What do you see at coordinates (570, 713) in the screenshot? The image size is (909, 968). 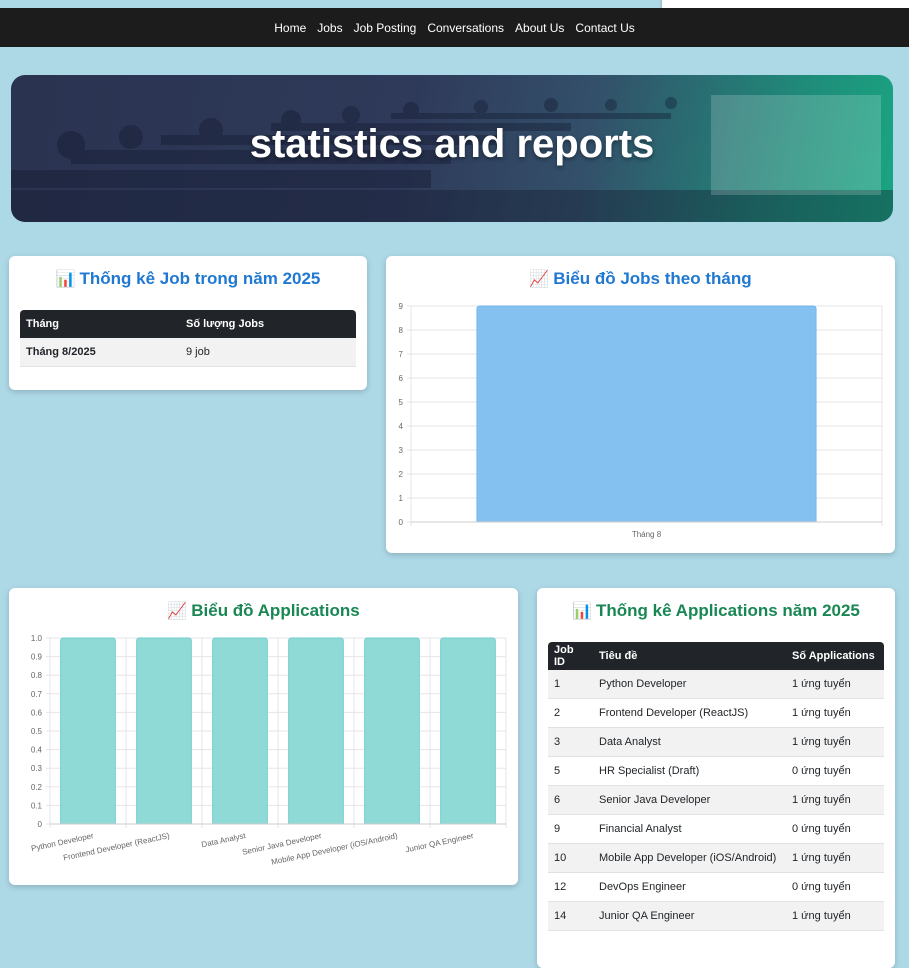 I see `job-id-cell: 2` at bounding box center [570, 713].